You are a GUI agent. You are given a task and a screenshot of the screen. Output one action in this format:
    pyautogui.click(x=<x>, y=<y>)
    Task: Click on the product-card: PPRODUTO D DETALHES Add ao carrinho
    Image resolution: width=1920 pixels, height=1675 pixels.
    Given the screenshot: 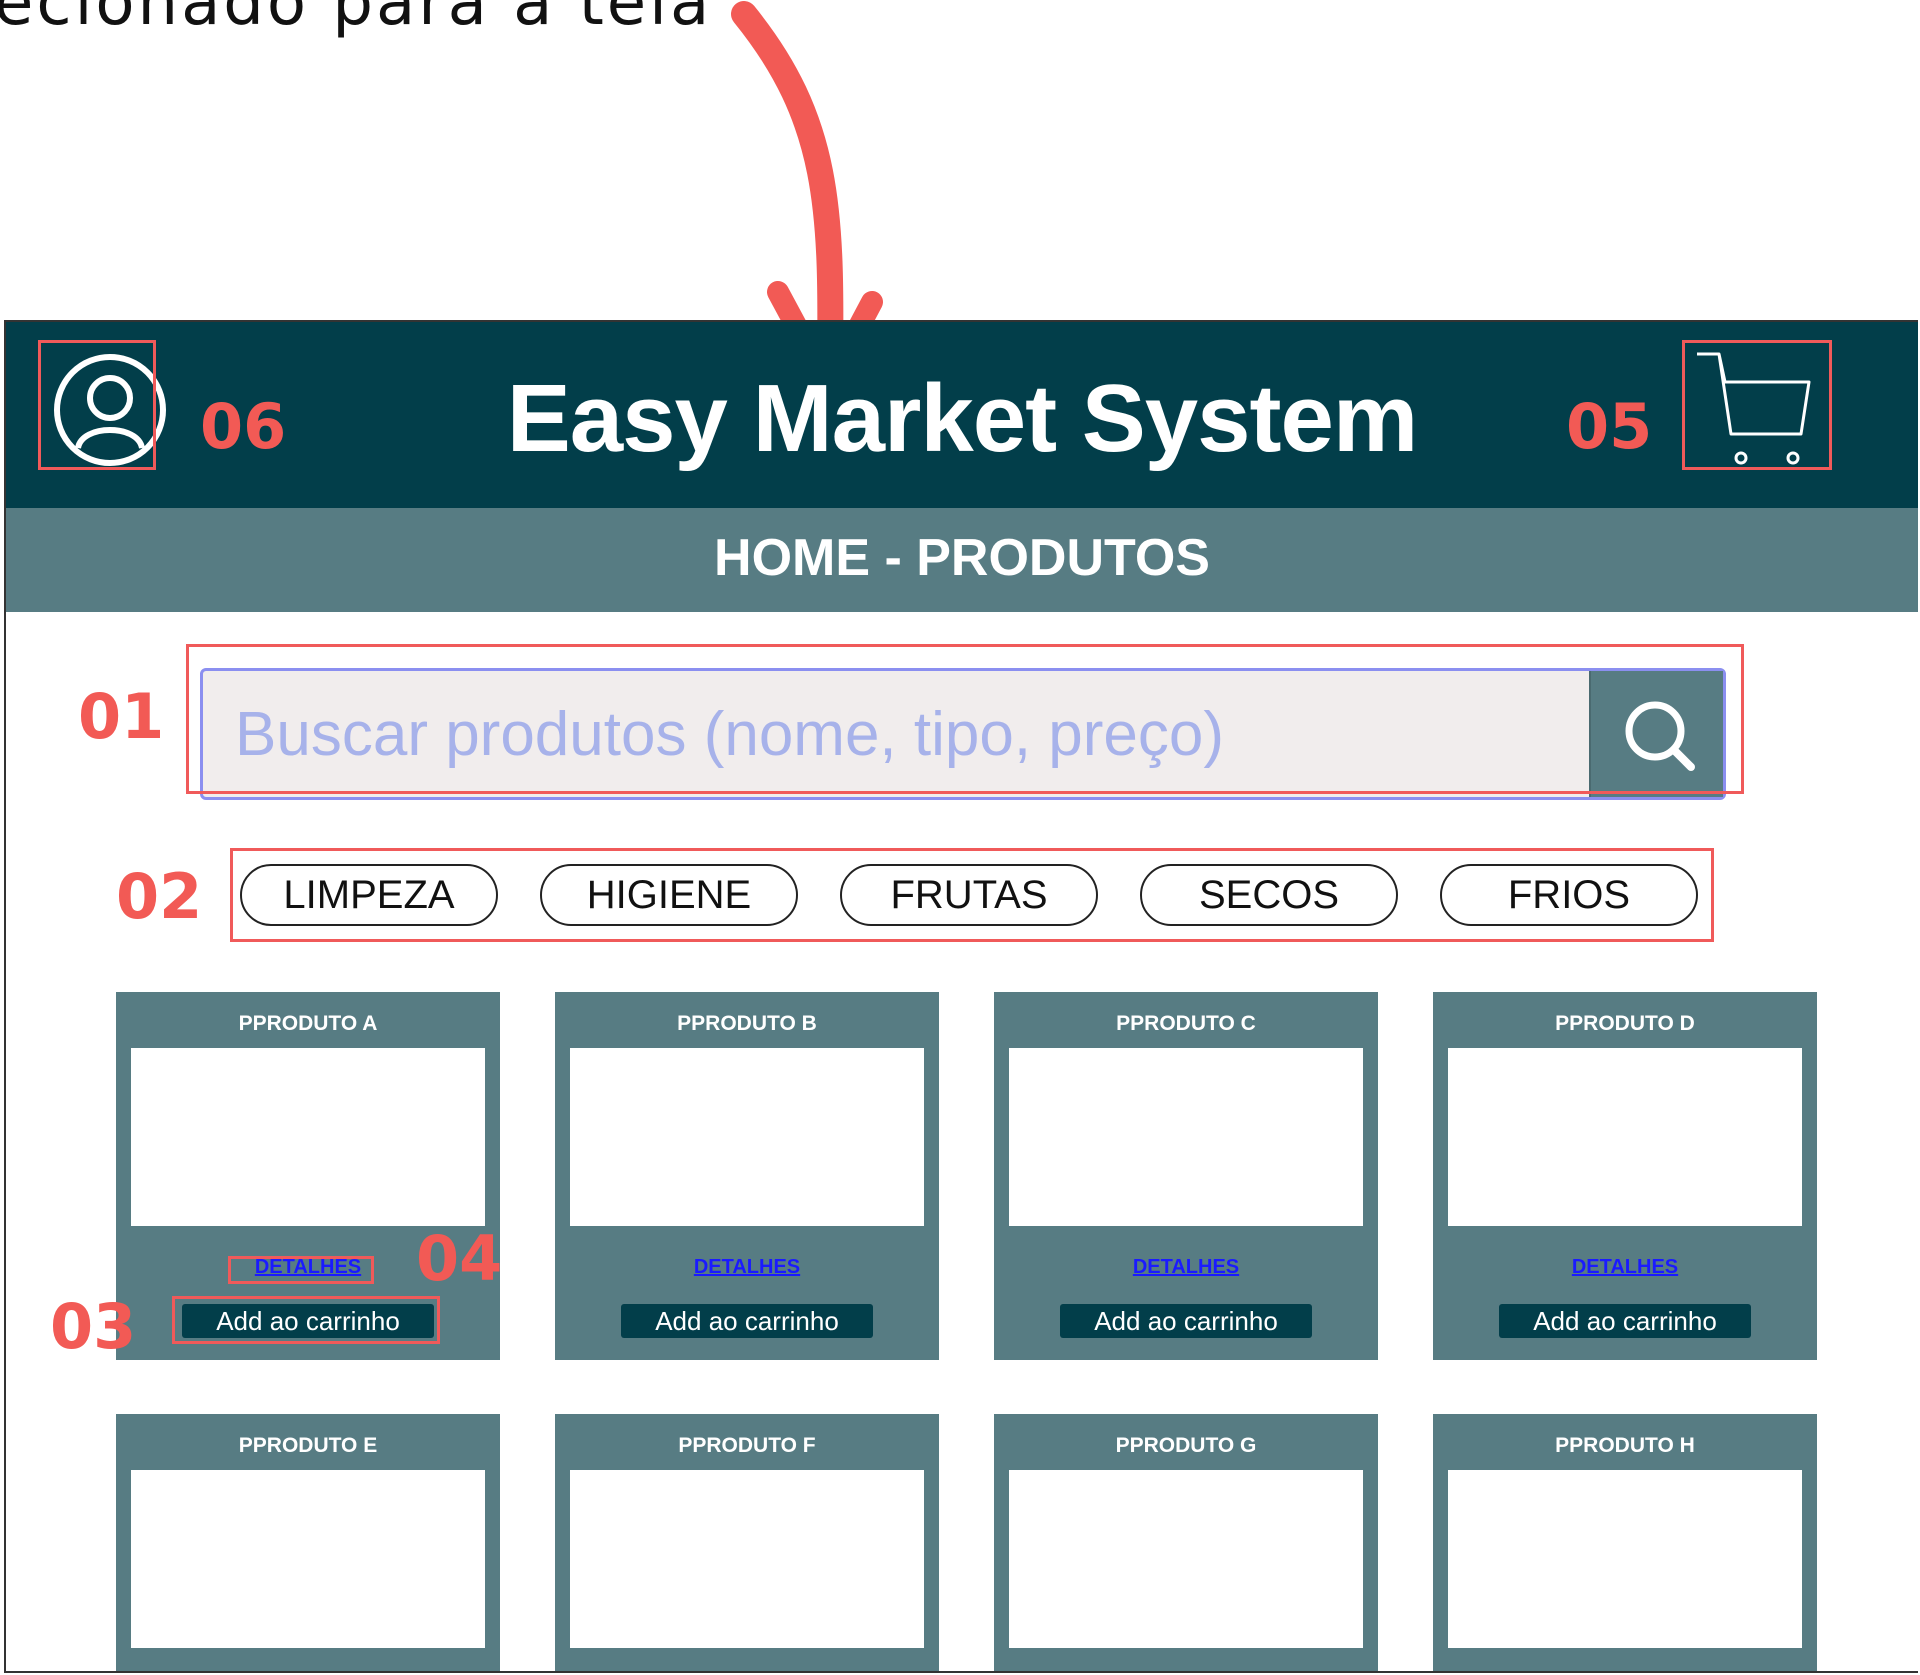 What is the action you would take?
    pyautogui.click(x=1625, y=1176)
    